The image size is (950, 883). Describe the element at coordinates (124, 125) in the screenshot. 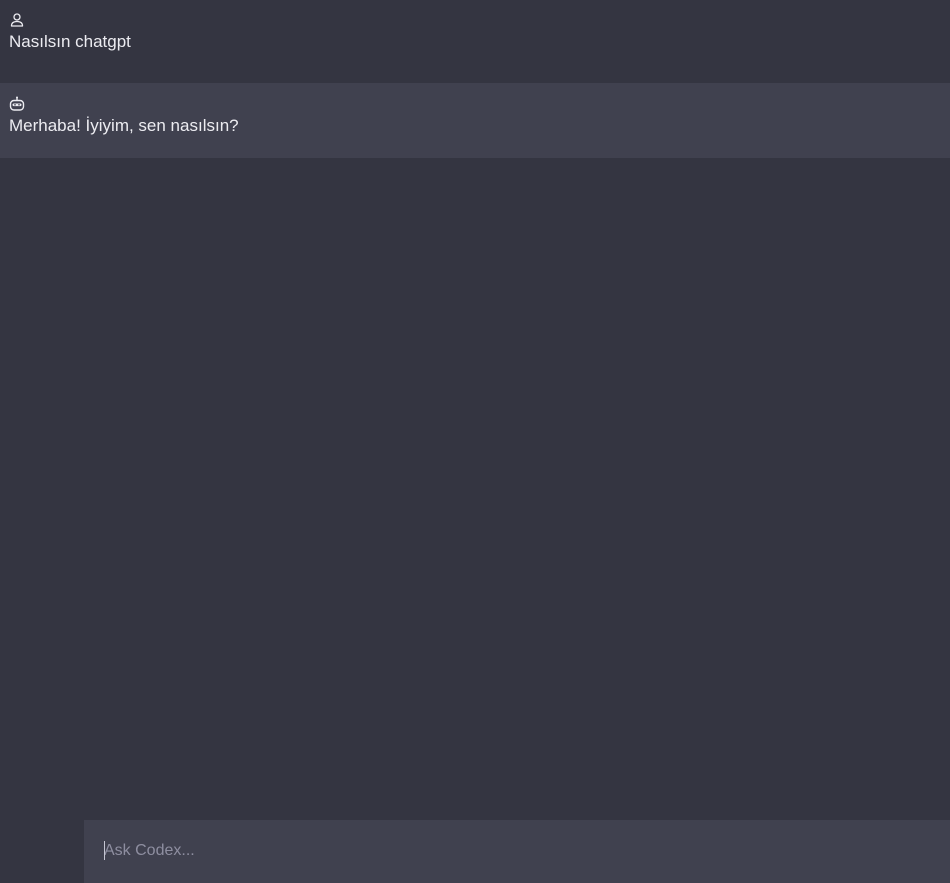

I see `assistant-message-text: Merhaba! İyiyim, sen nasılsın?` at that location.